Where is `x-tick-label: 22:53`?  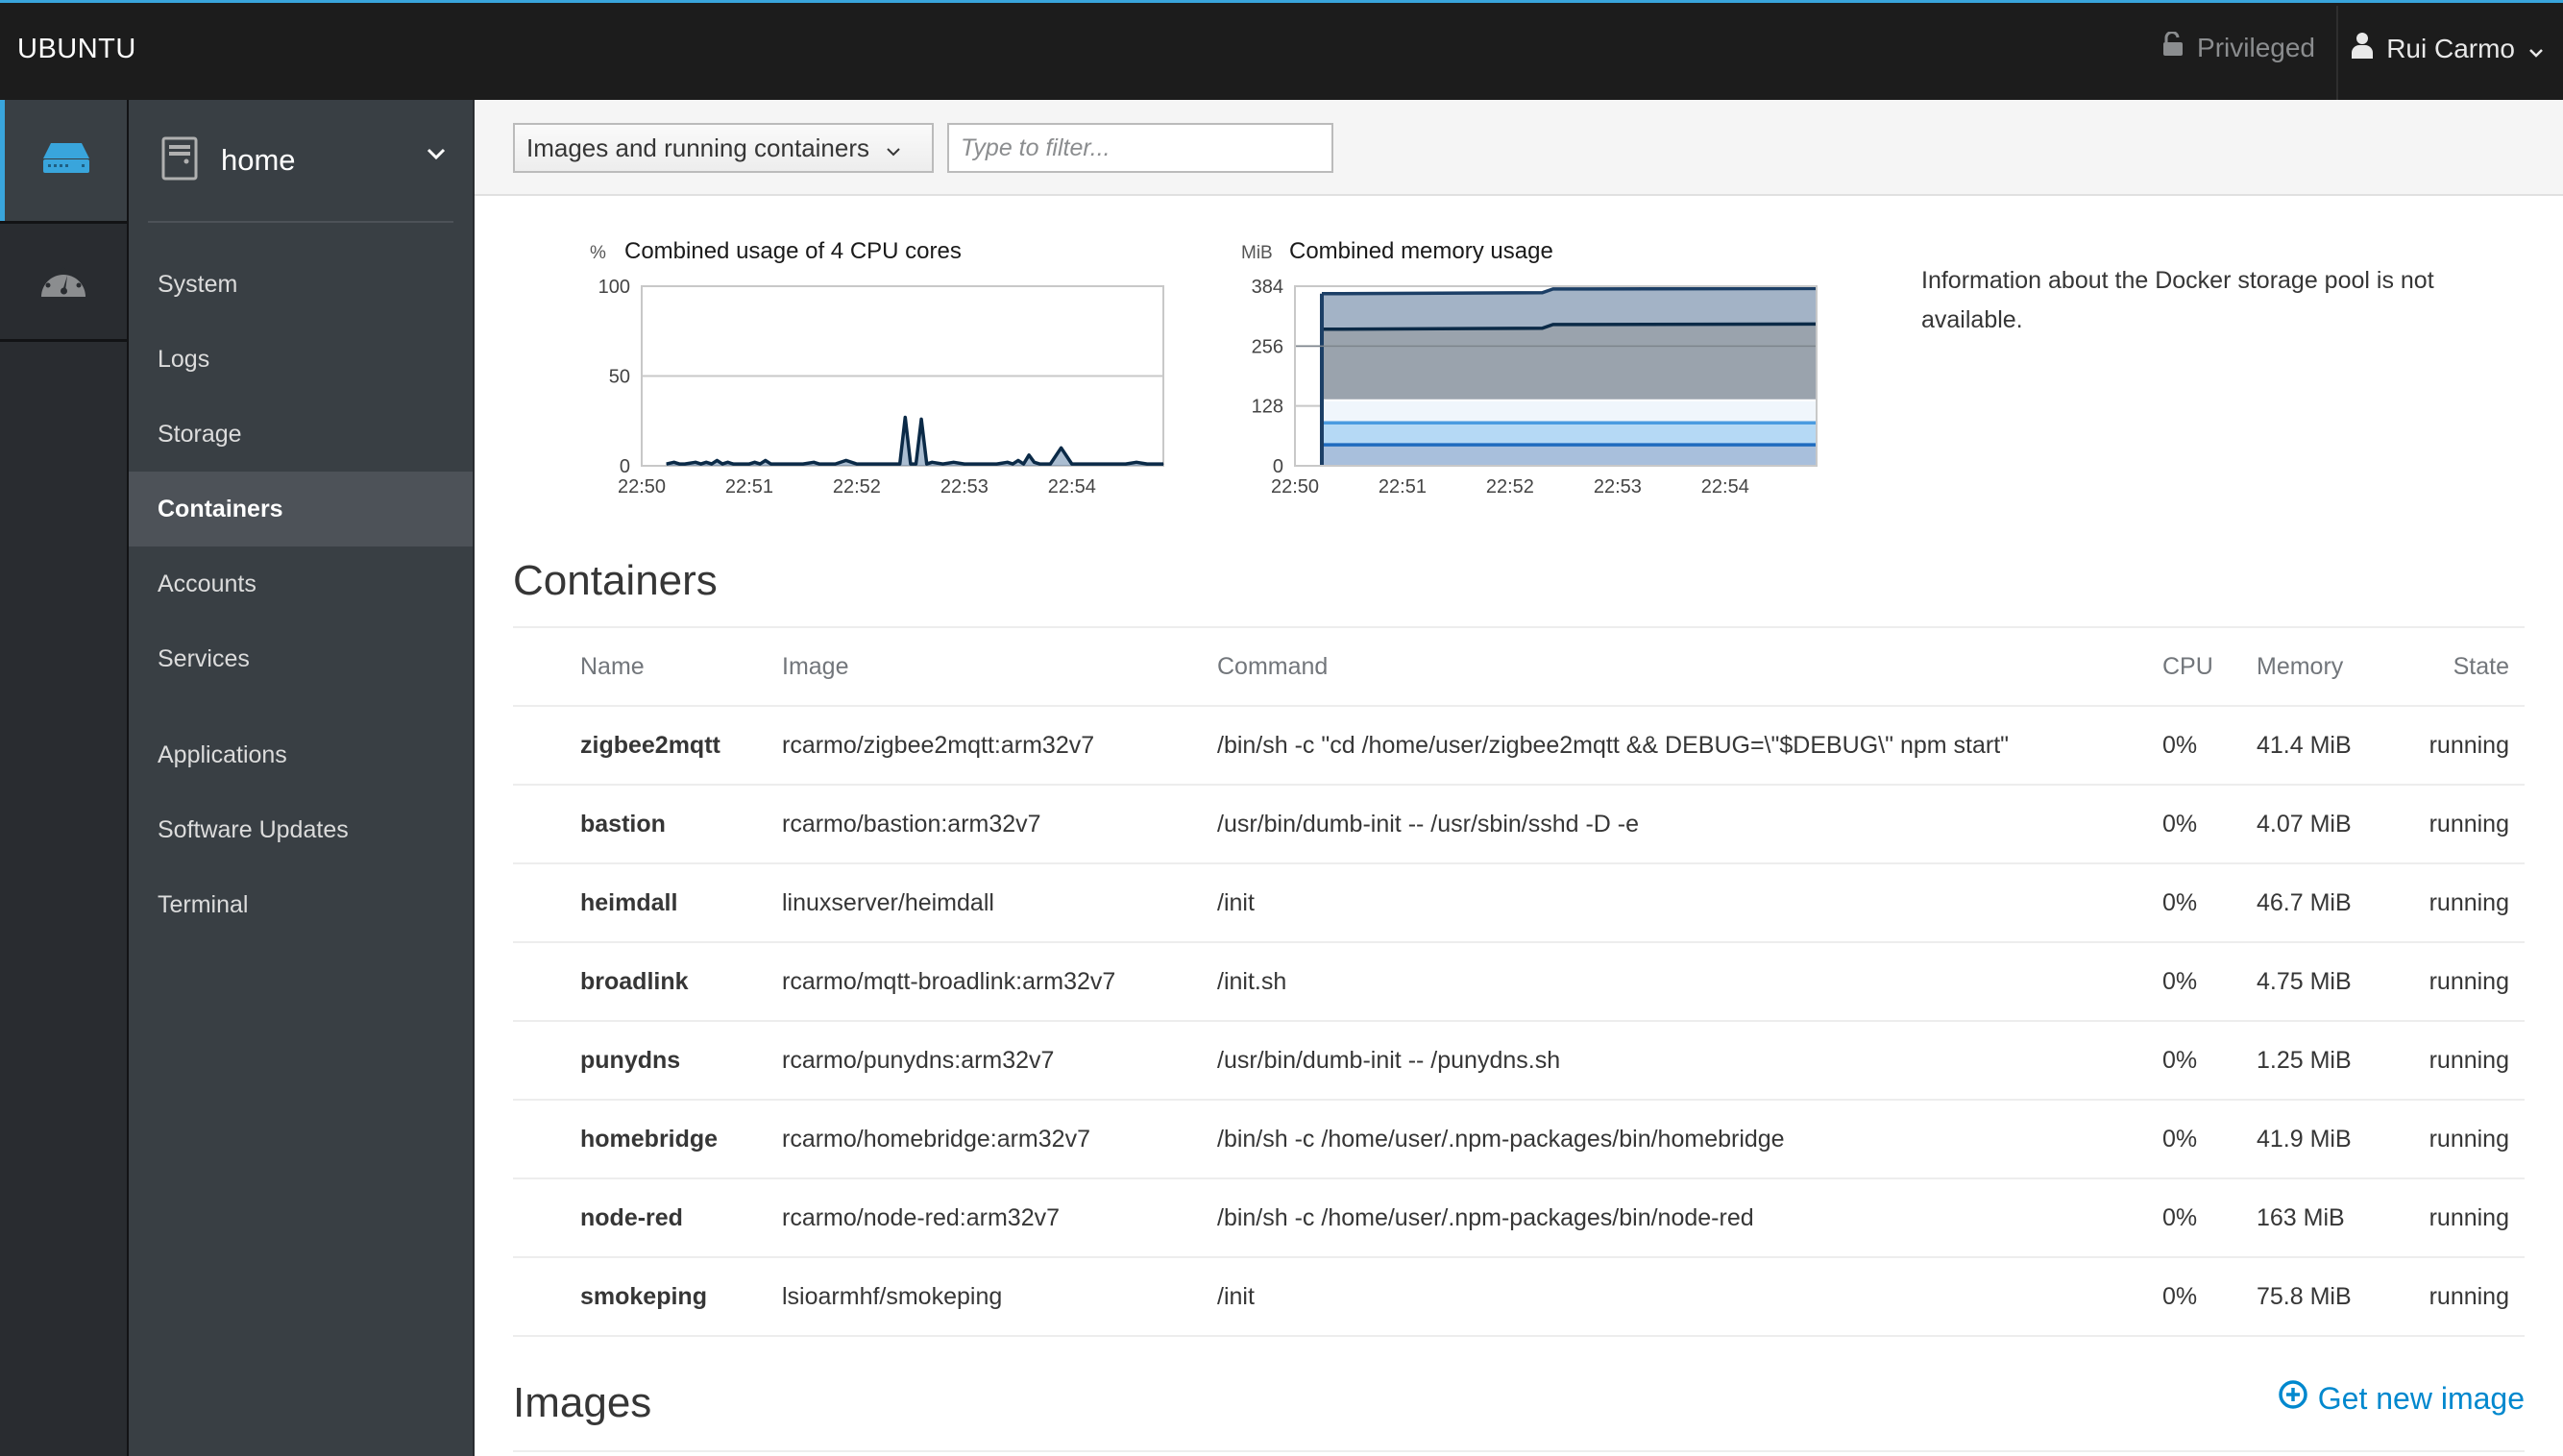
x-tick-label: 22:53 is located at coordinates (964, 487).